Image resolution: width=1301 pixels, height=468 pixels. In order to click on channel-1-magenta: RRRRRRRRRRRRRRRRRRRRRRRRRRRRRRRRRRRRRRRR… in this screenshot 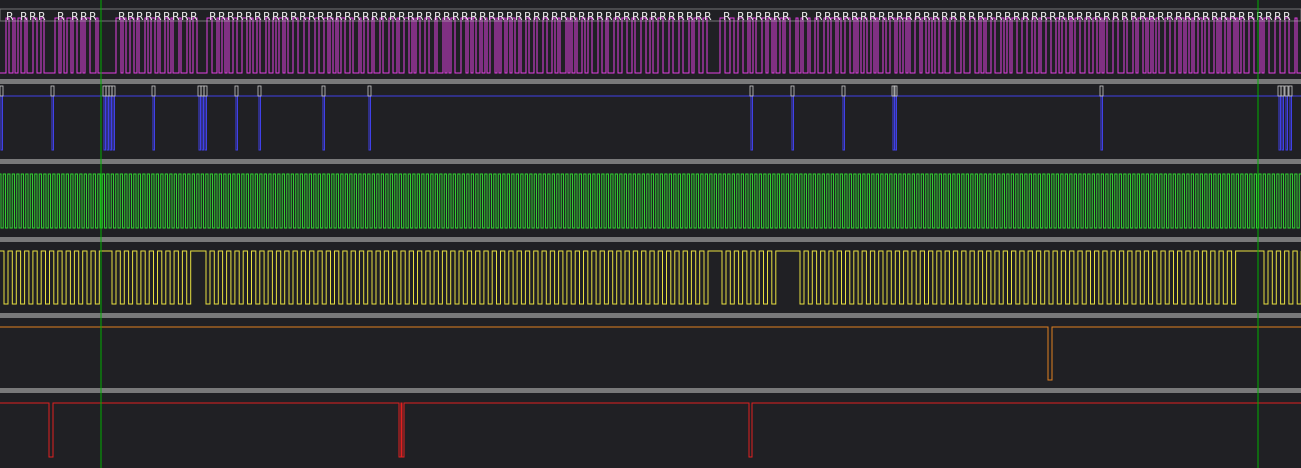, I will do `click(650, 41)`.